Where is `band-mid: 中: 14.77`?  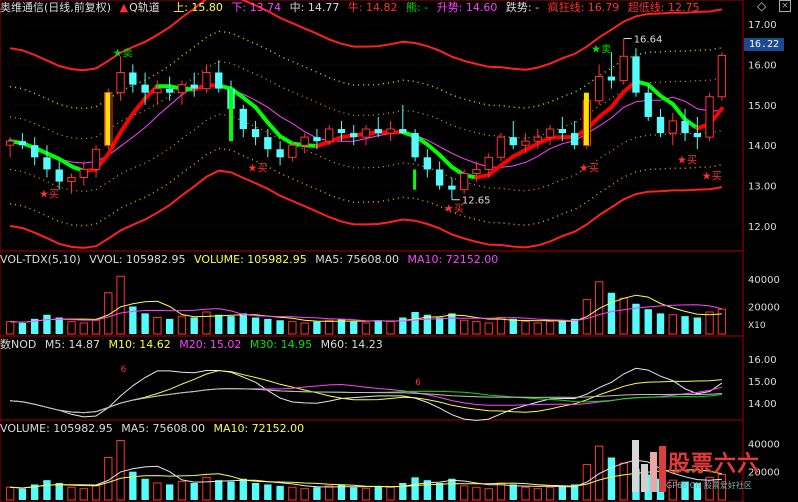
band-mid: 中: 14.77 is located at coordinates (314, 7).